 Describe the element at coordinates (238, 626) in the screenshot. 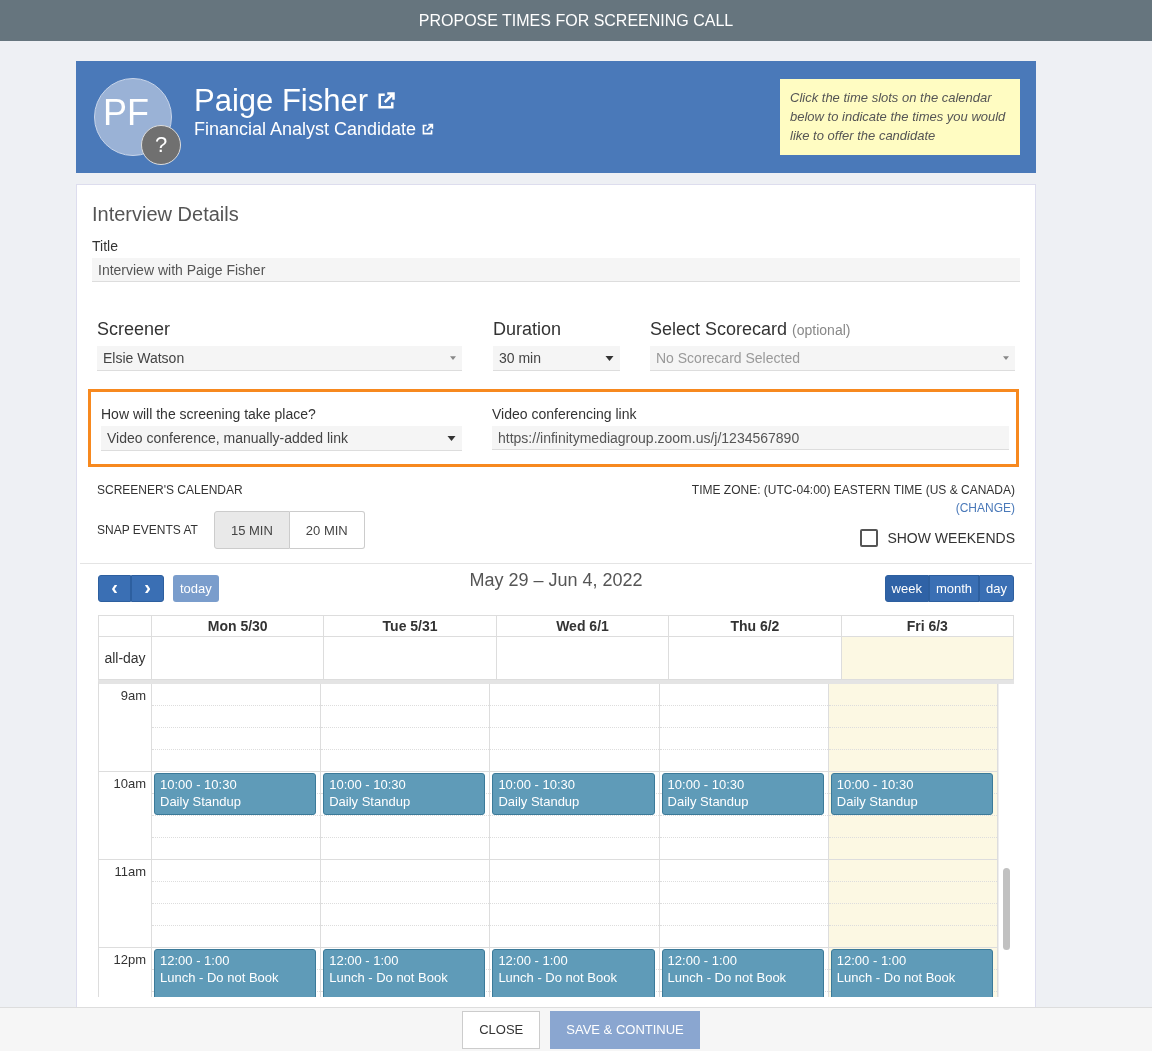

I see `day-header: Mon 5/30` at that location.